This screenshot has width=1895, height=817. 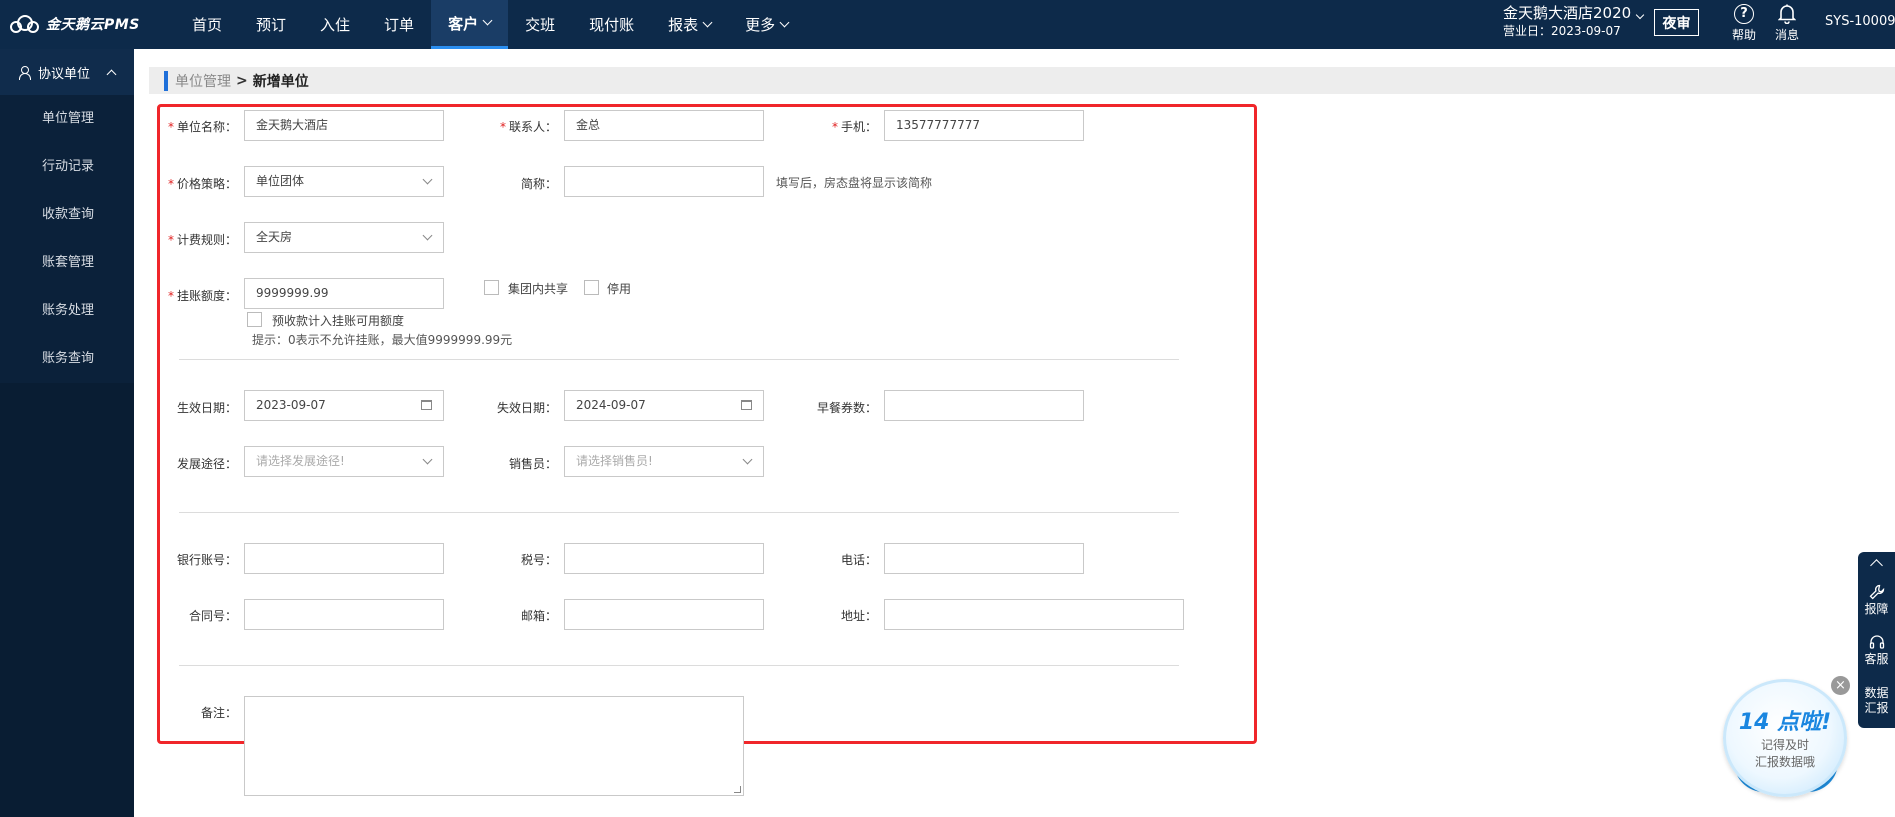 What do you see at coordinates (526, 408) in the screenshot?
I see `expiry-date-label: 失效日期：` at bounding box center [526, 408].